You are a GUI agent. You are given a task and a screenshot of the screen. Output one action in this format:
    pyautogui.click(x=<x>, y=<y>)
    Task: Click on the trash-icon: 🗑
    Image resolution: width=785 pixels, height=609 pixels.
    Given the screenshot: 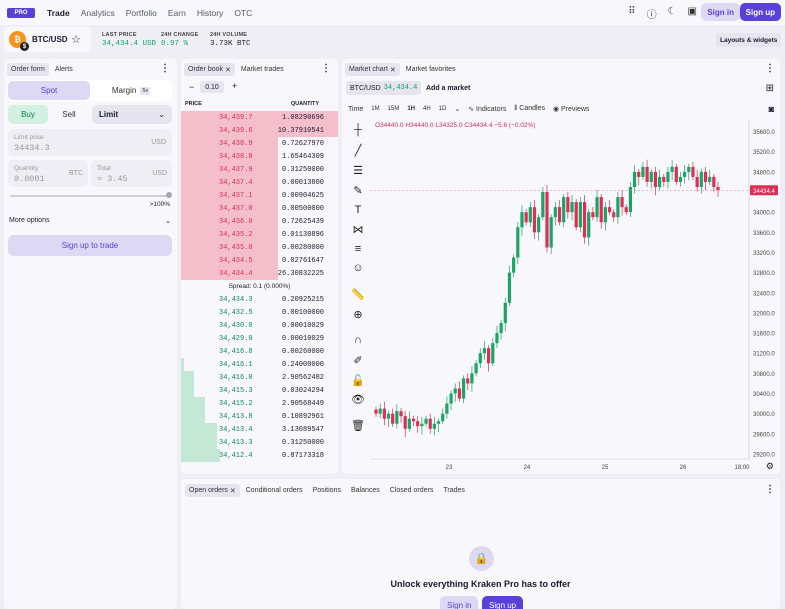 What is the action you would take?
    pyautogui.click(x=358, y=425)
    